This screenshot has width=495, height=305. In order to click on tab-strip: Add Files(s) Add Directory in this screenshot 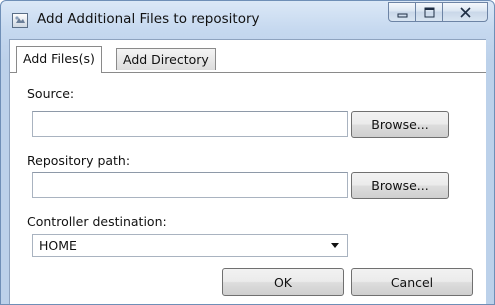, I will do `click(248, 59)`.